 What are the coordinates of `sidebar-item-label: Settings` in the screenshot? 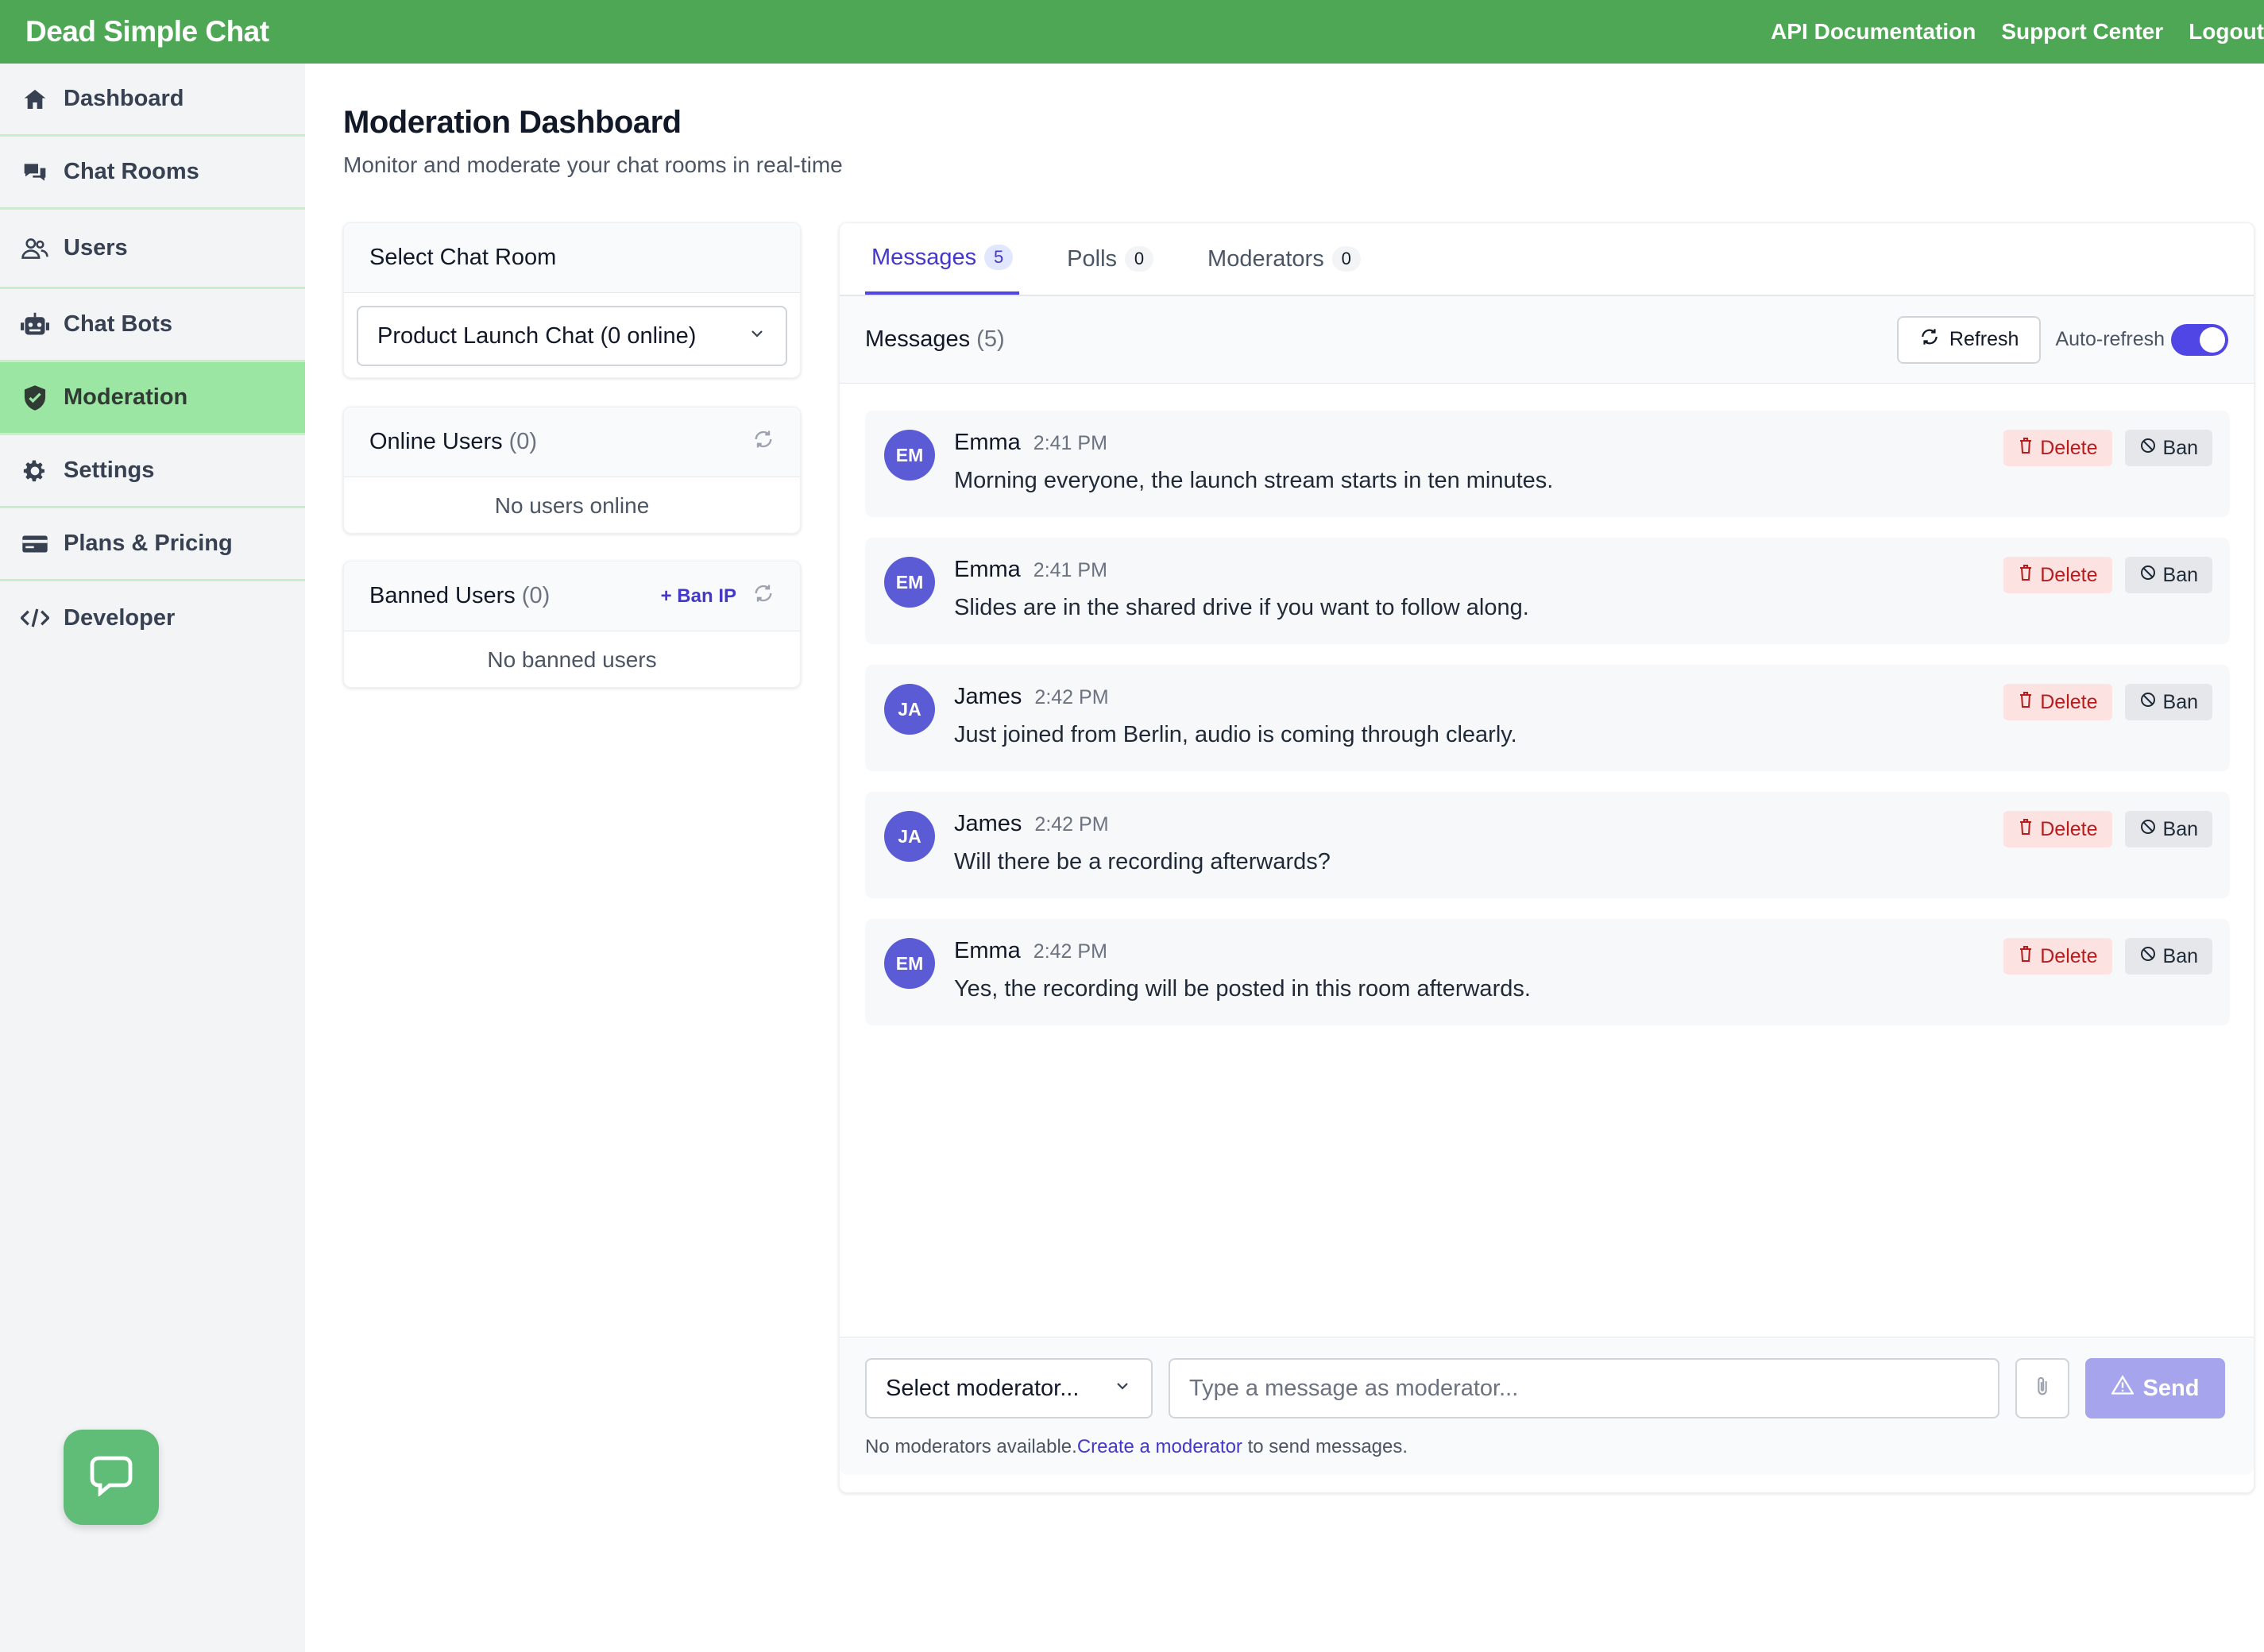 It's located at (109, 470).